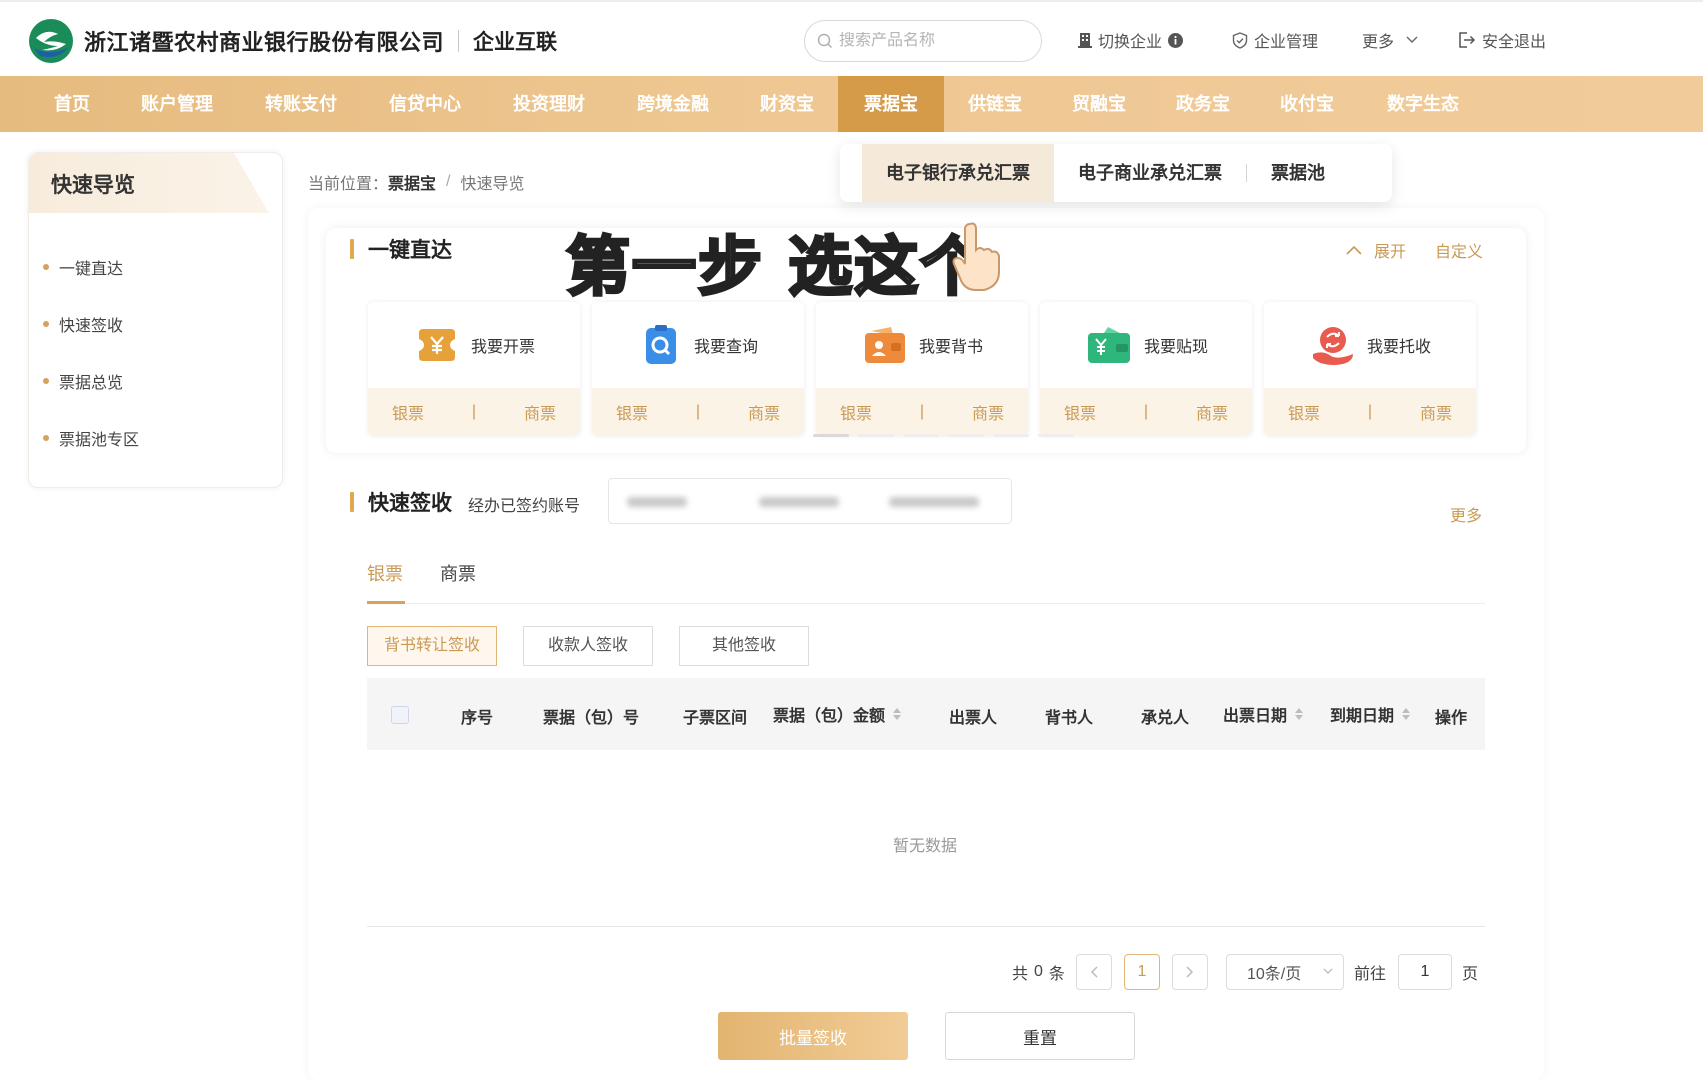 Image resolution: width=1703 pixels, height=1080 pixels. I want to click on page-number-current: 1, so click(1142, 972).